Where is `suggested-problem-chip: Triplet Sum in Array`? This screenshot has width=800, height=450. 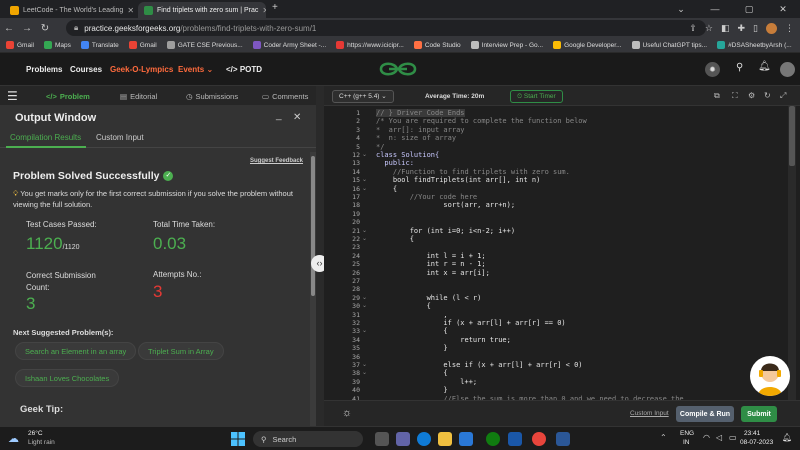 suggested-problem-chip: Triplet Sum in Array is located at coordinates (181, 351).